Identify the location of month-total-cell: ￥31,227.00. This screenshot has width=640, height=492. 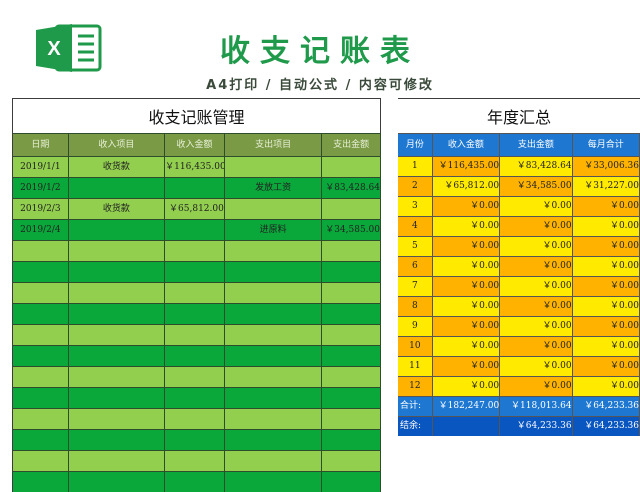
(606, 186).